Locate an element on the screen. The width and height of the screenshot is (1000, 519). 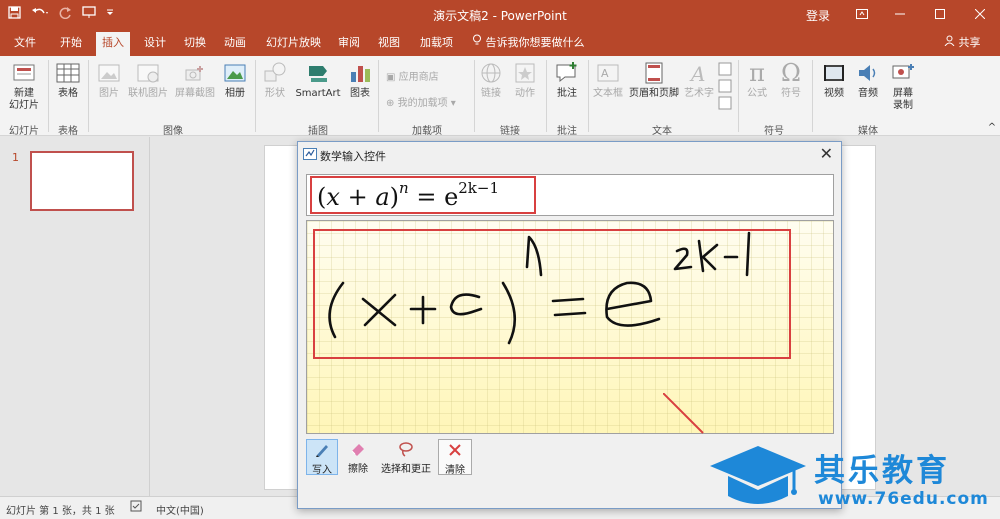
tab-transitions: 切换 is located at coordinates (195, 43).